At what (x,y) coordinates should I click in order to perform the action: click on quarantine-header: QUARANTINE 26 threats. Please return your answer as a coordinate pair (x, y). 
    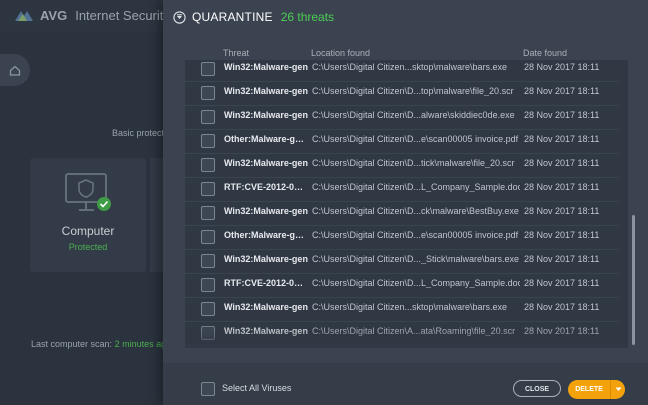
    Looking at the image, I should click on (253, 17).